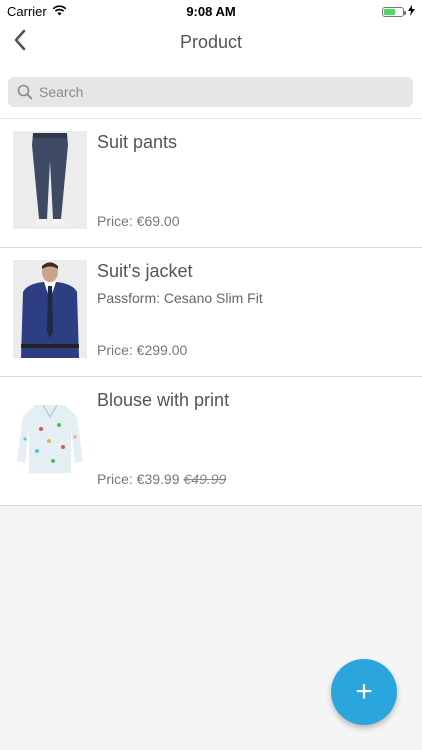 The image size is (422, 750). I want to click on page-title: Product, so click(211, 42).